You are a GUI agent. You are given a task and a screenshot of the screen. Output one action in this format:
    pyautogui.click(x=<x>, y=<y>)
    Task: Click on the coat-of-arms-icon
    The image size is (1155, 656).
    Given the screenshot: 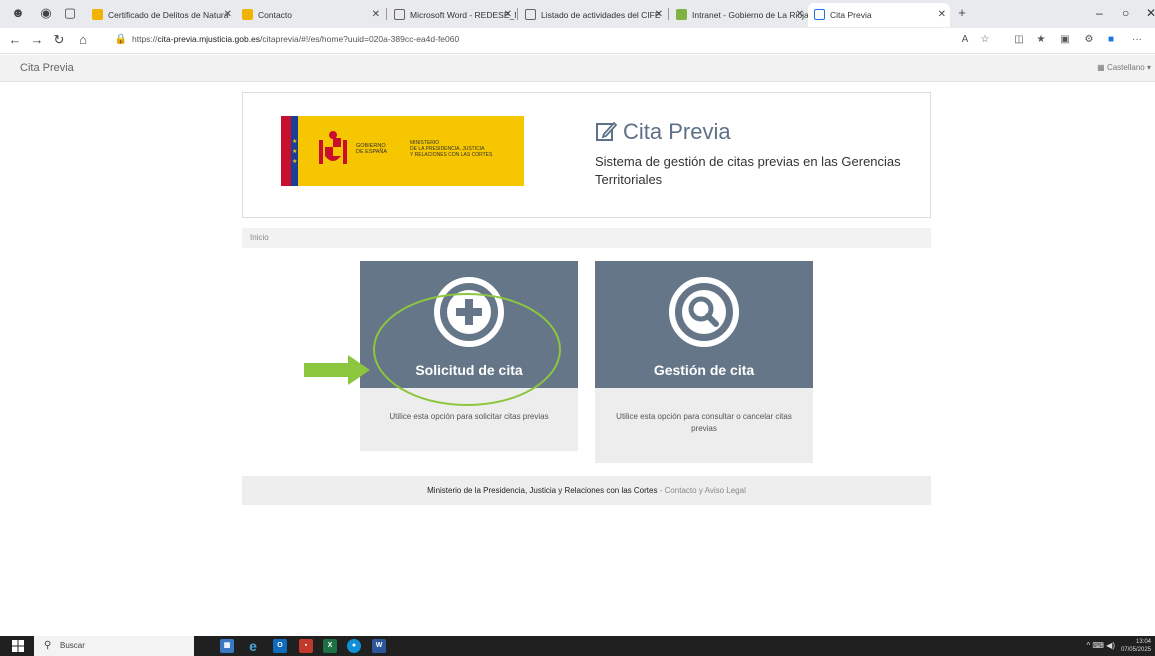 What is the action you would take?
    pyautogui.click(x=333, y=147)
    